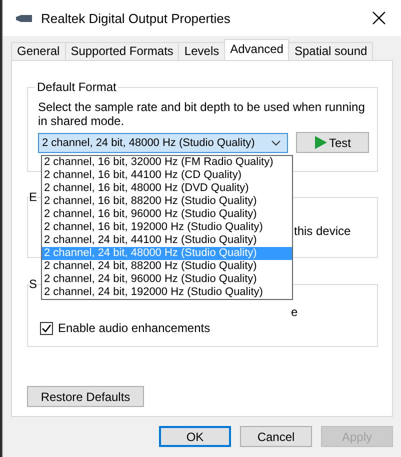 The height and width of the screenshot is (457, 401). I want to click on description-text: Select the sample rate and bit depth to be used when running in shared mode., so click(202, 114).